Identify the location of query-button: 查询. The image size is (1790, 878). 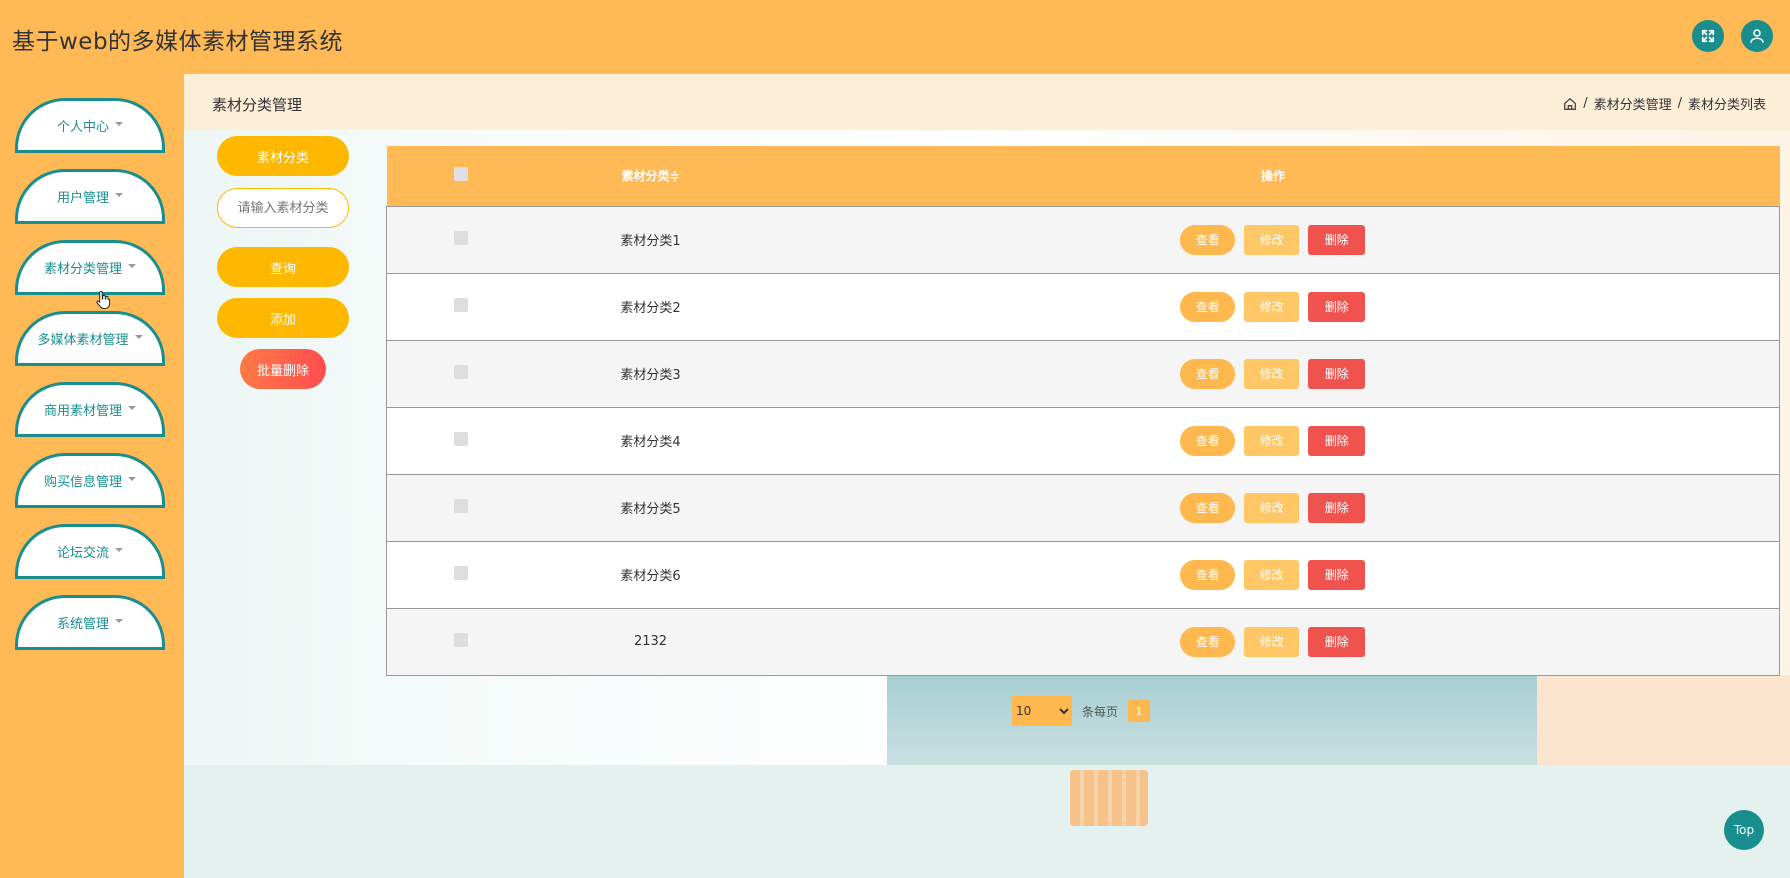
(283, 267).